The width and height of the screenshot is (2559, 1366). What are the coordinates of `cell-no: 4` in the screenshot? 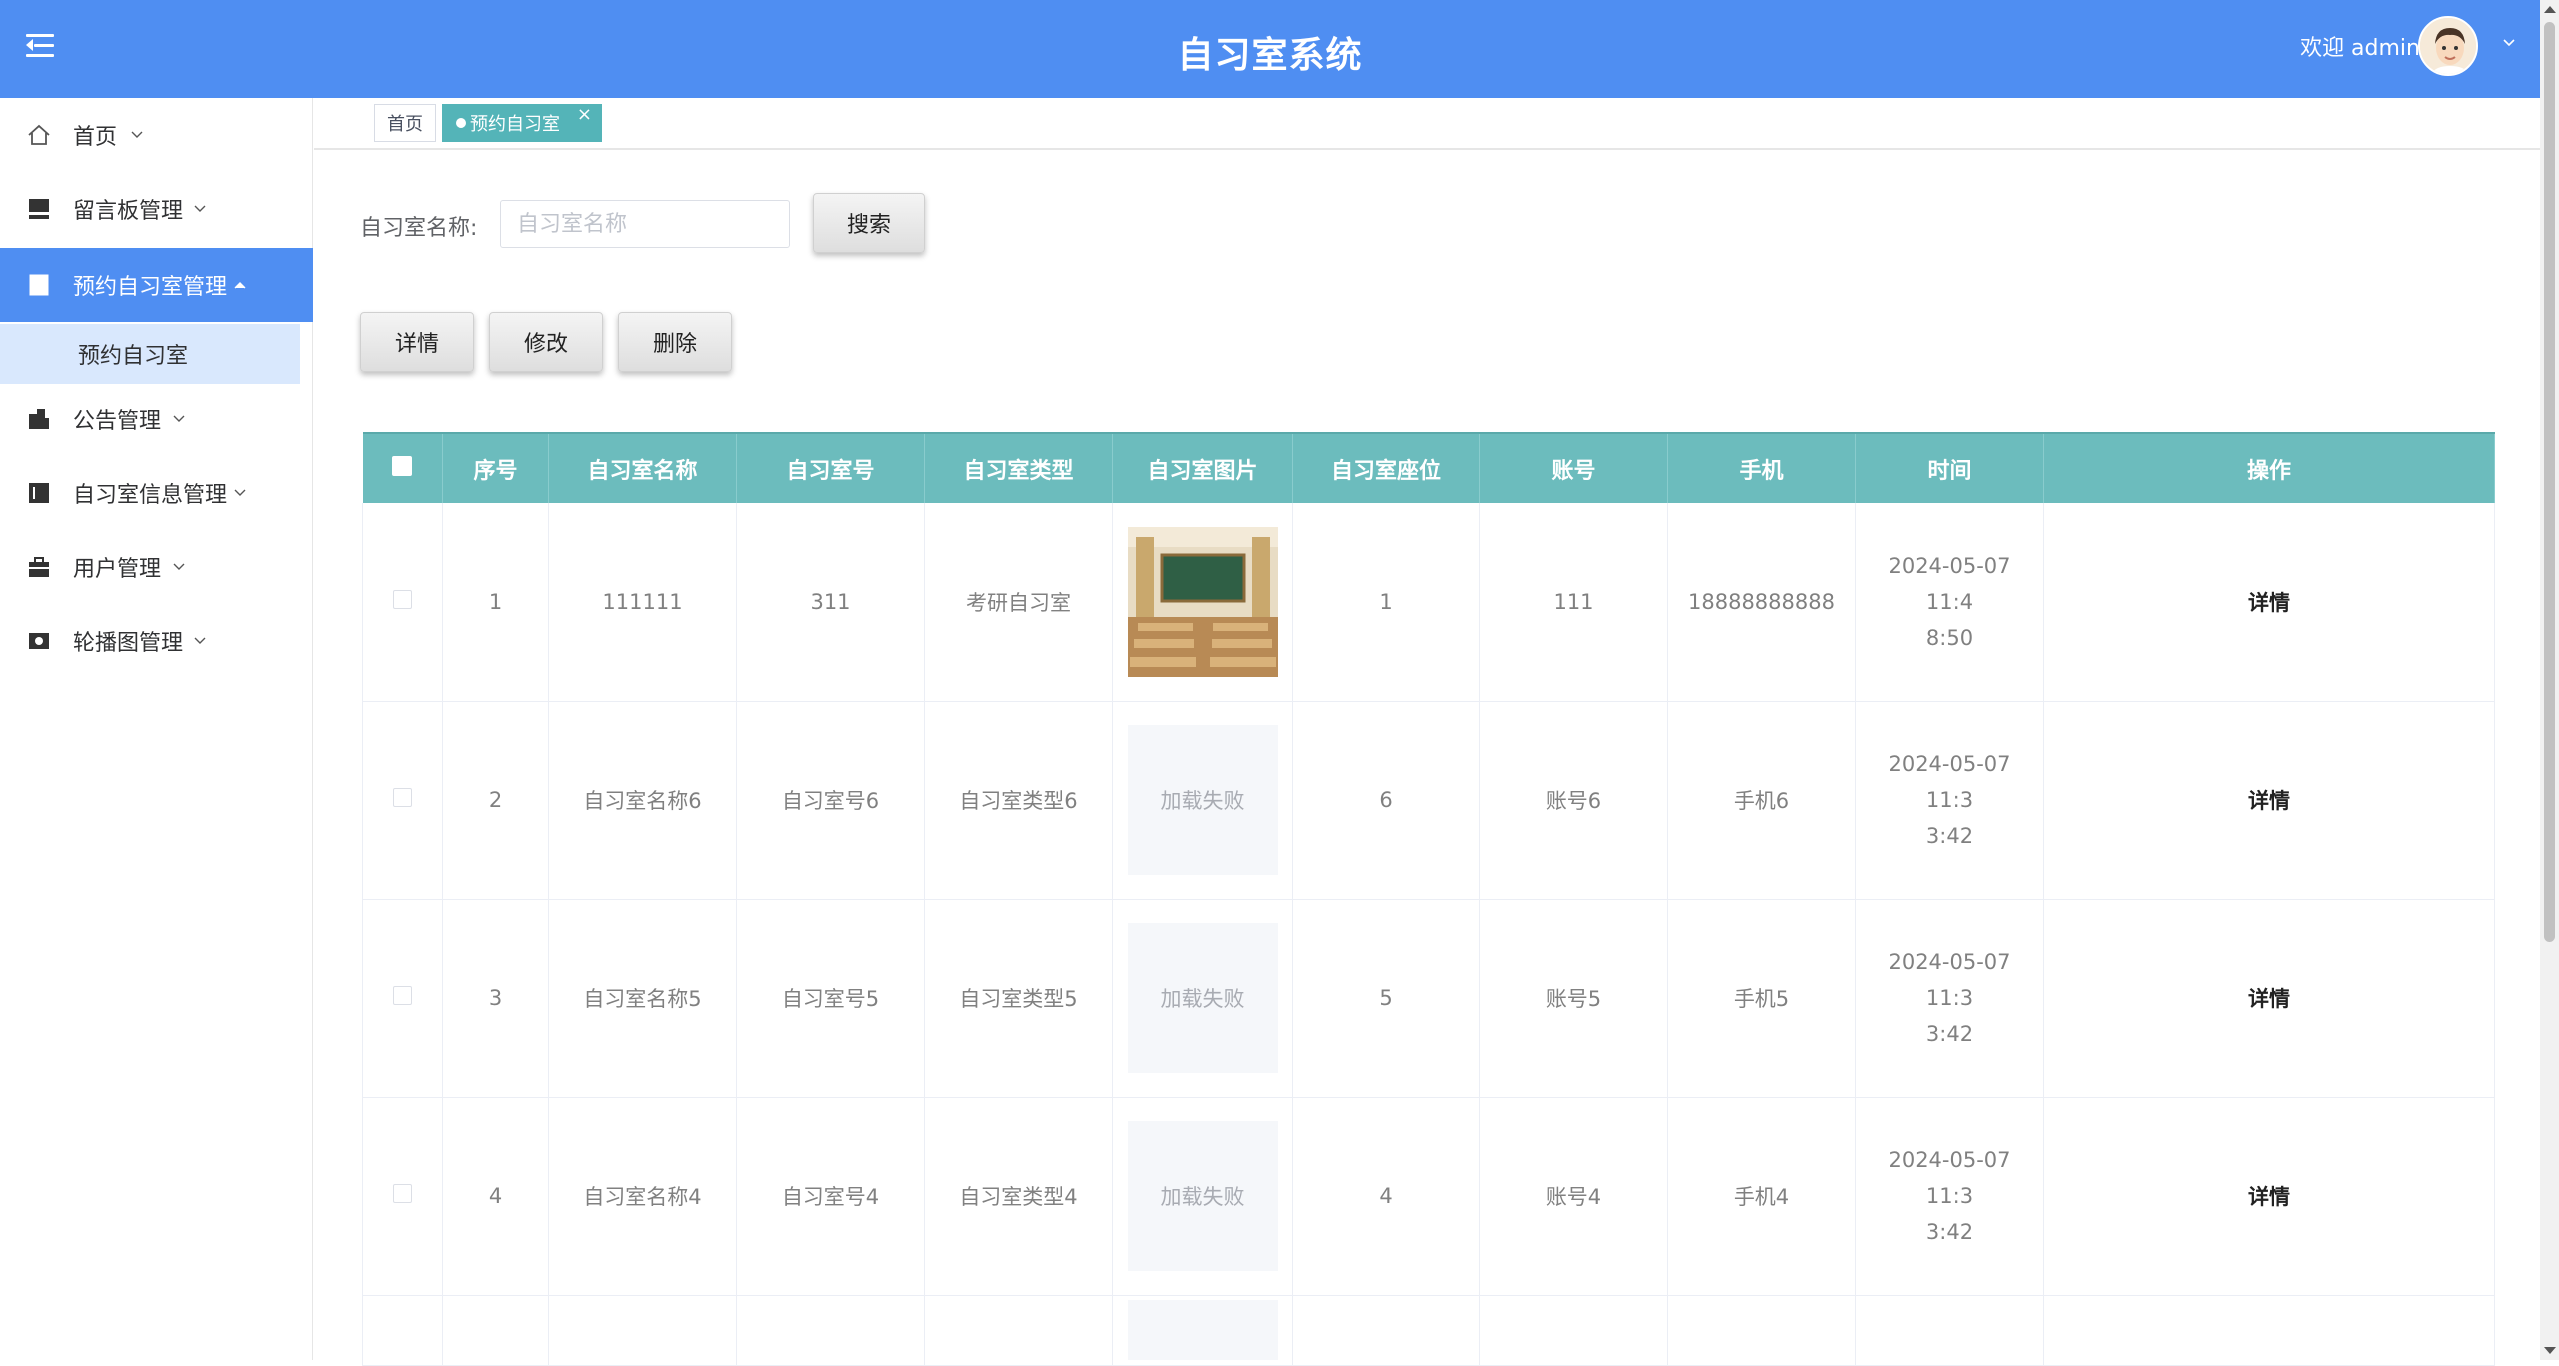 It's located at (495, 1196).